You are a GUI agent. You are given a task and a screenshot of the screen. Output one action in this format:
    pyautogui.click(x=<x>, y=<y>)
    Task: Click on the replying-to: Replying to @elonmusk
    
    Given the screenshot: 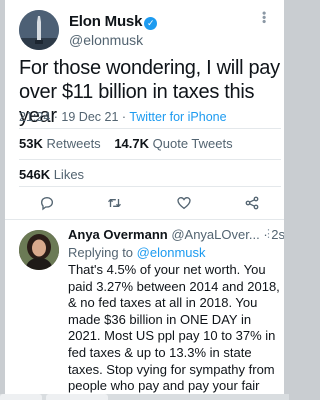 What is the action you would take?
    pyautogui.click(x=137, y=252)
    